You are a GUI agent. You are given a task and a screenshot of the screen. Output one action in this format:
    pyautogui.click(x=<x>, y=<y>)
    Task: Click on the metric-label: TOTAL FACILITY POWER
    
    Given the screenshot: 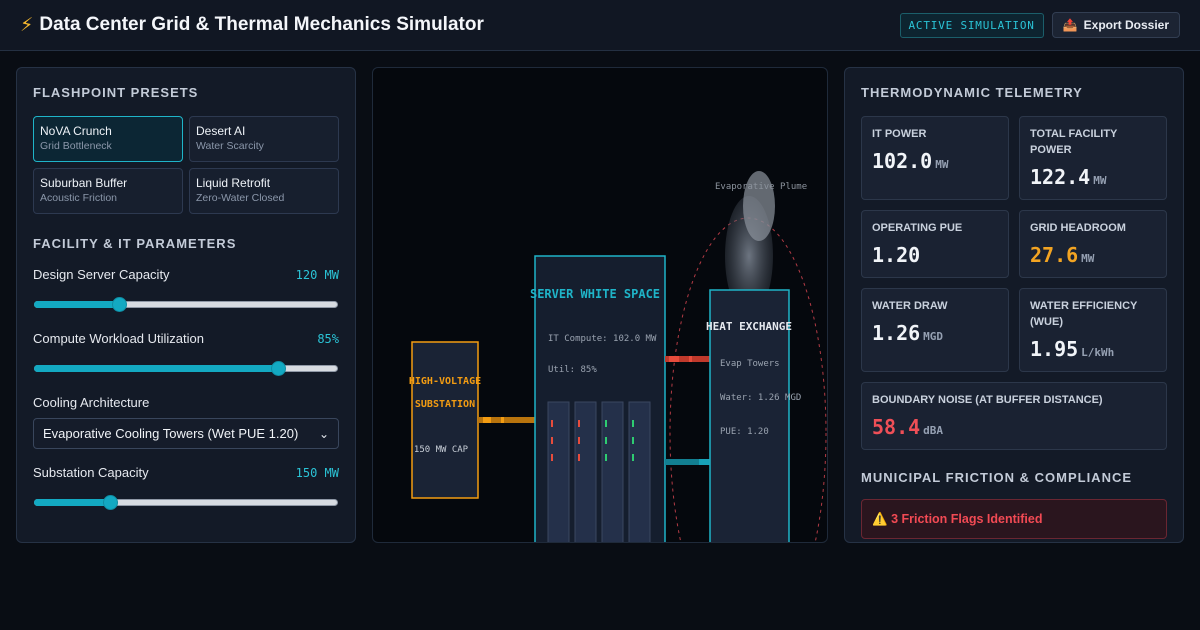 What is the action you would take?
    pyautogui.click(x=1074, y=142)
    